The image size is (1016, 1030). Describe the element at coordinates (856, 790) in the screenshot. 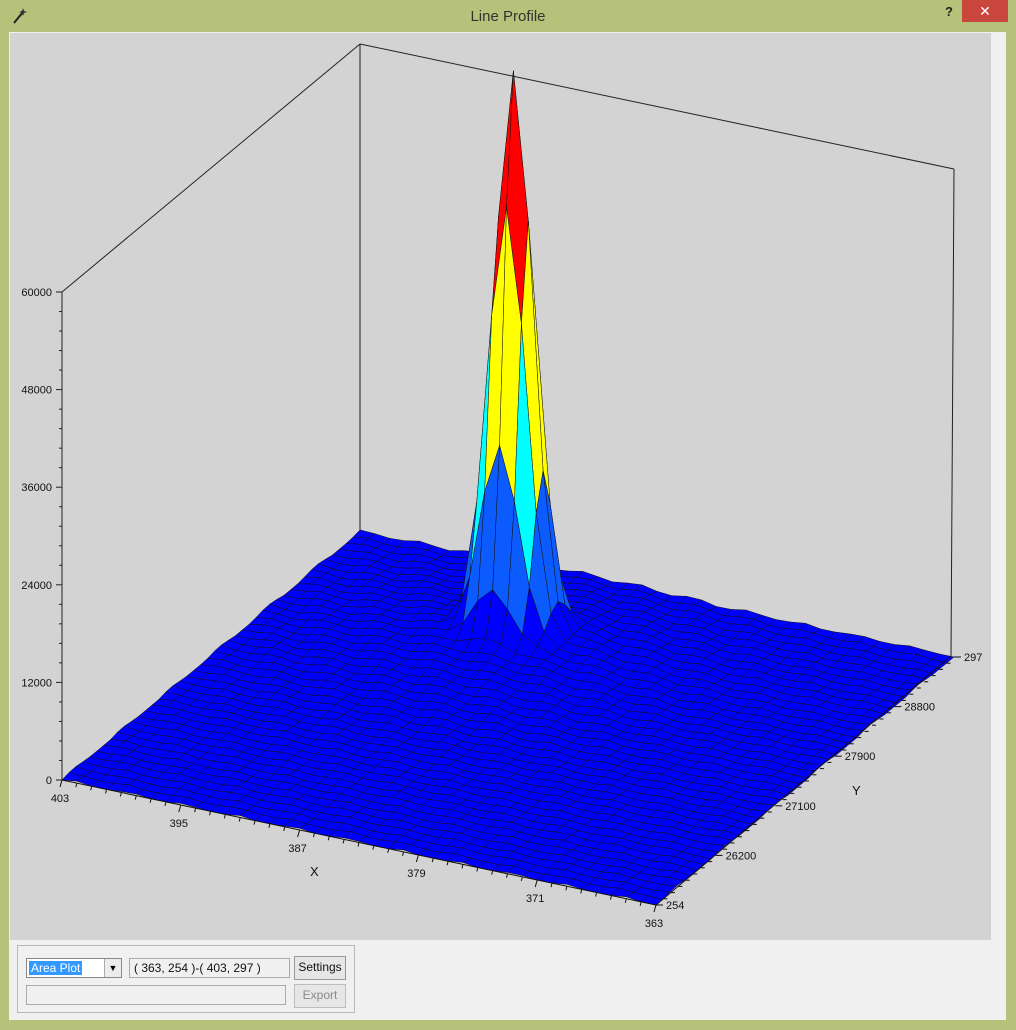

I see `y-axis-label: Y` at that location.